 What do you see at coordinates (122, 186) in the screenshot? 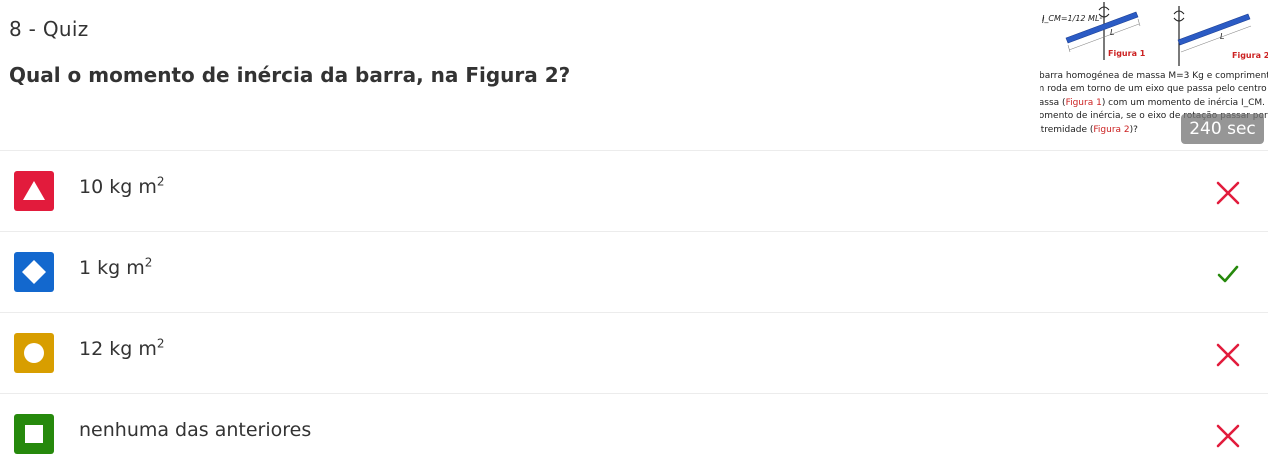
I see `option-text: 10 kg m2` at bounding box center [122, 186].